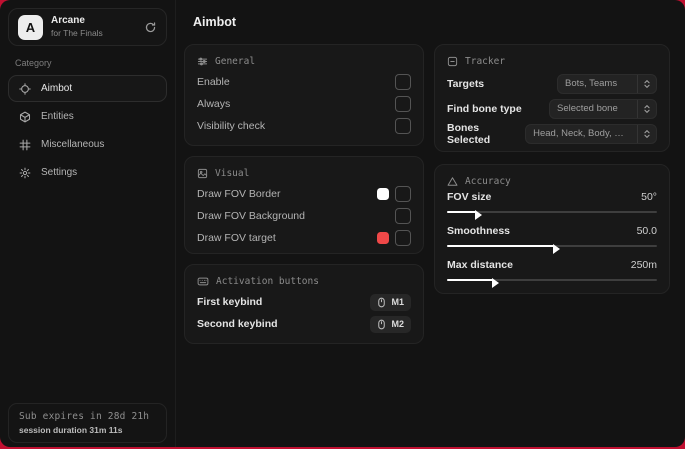  What do you see at coordinates (552, 248) in the screenshot?
I see `smoothness-slider` at bounding box center [552, 248].